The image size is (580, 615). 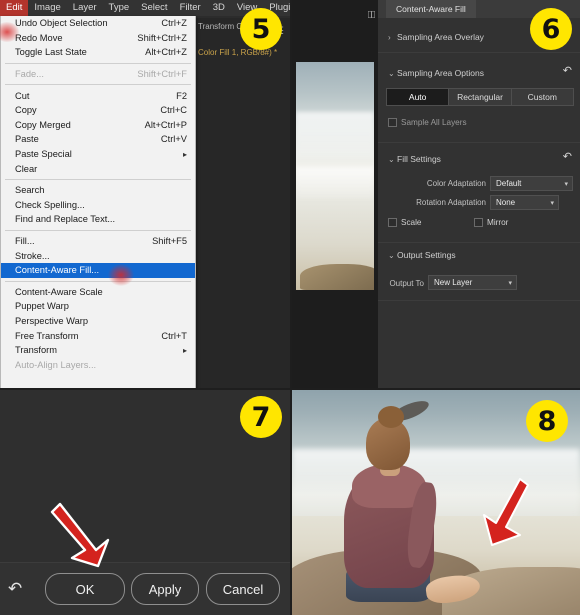 I want to click on section-sampling-area-overlay: › Sampling Area Overlay, so click(x=436, y=37).